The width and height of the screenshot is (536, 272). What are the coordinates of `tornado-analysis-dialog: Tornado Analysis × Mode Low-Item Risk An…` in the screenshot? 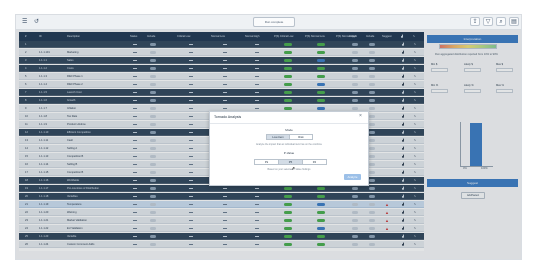 It's located at (289, 148).